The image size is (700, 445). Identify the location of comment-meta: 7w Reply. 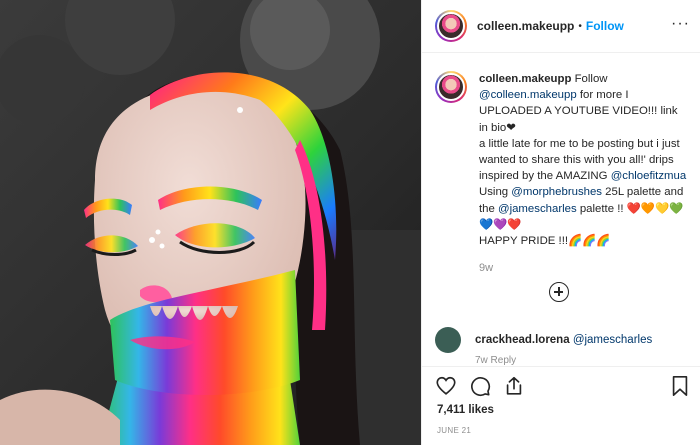
(496, 360).